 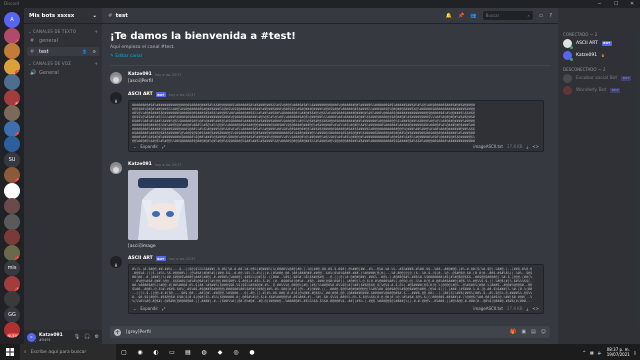 I want to click on server-icon: SU, so click(x=12, y=159).